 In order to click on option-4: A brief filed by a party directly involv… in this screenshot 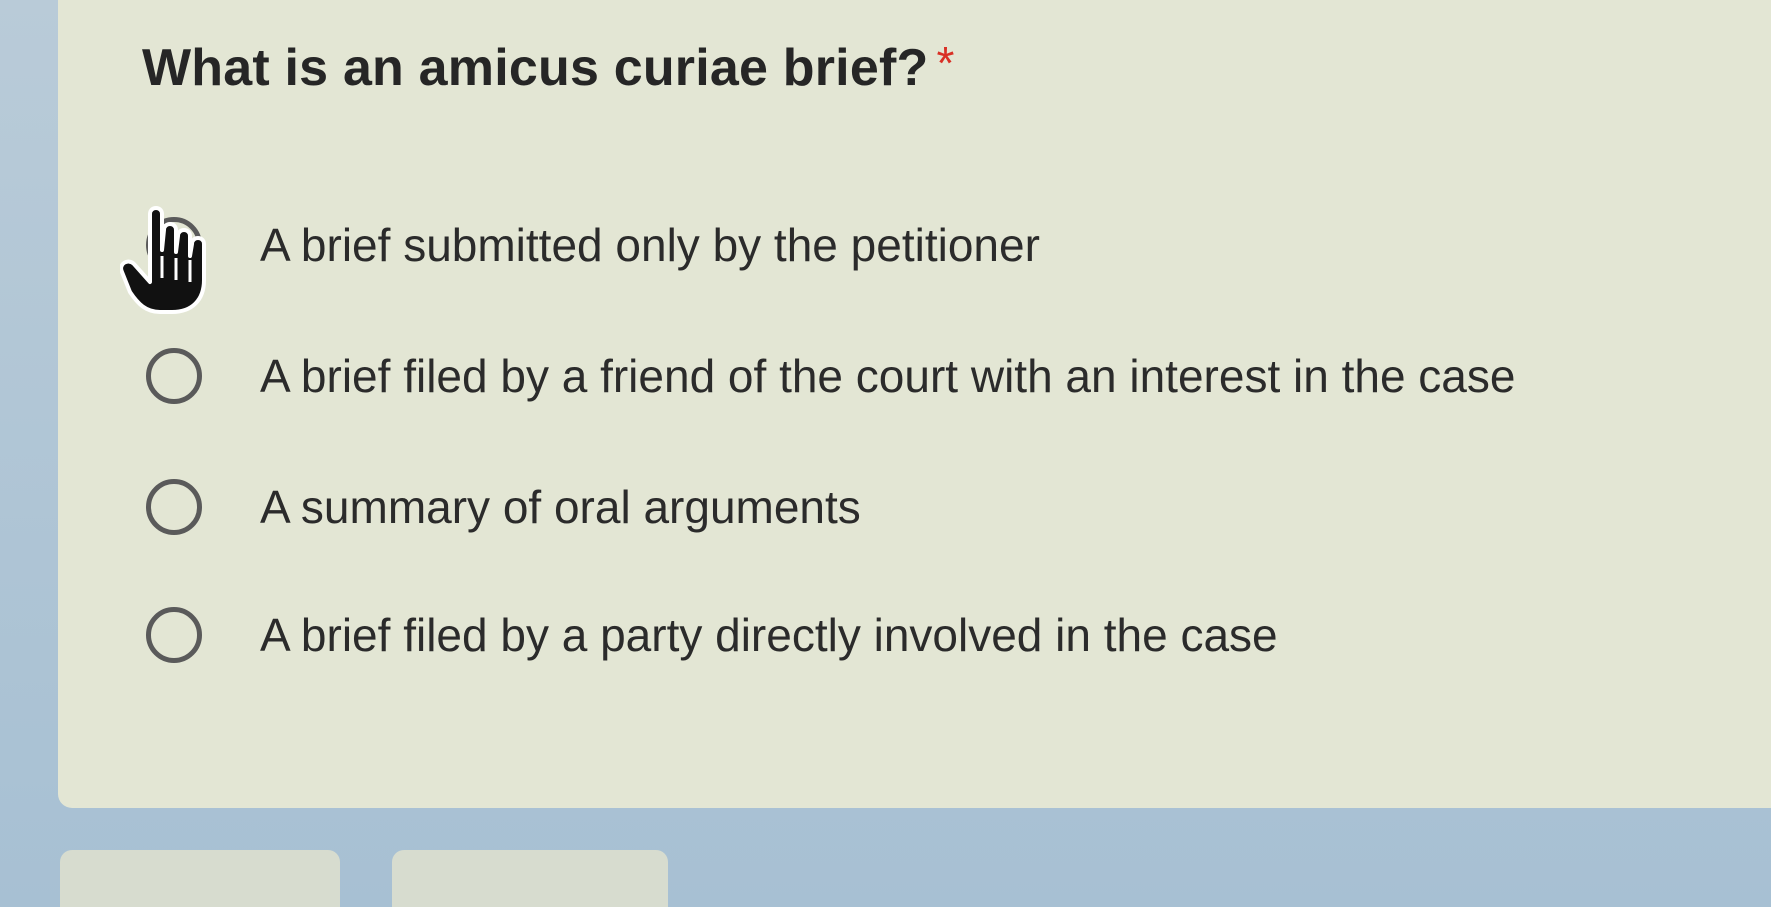, I will do `click(712, 635)`.